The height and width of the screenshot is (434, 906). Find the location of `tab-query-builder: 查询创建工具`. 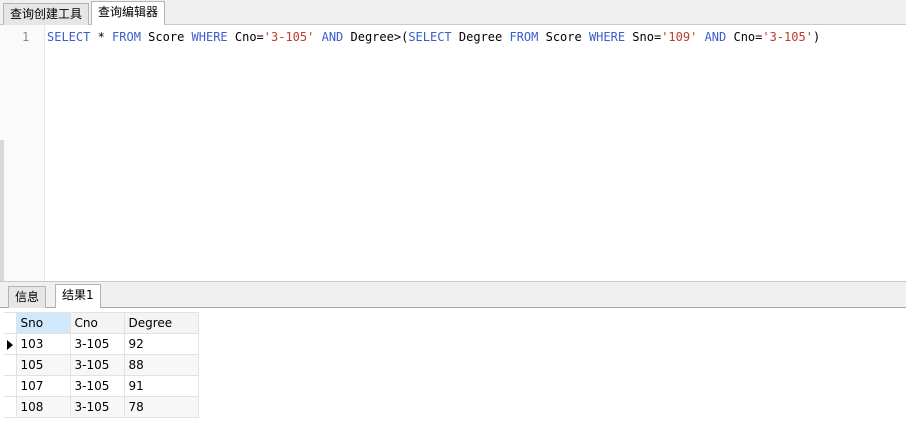

tab-query-builder: 查询创建工具 is located at coordinates (46, 14).